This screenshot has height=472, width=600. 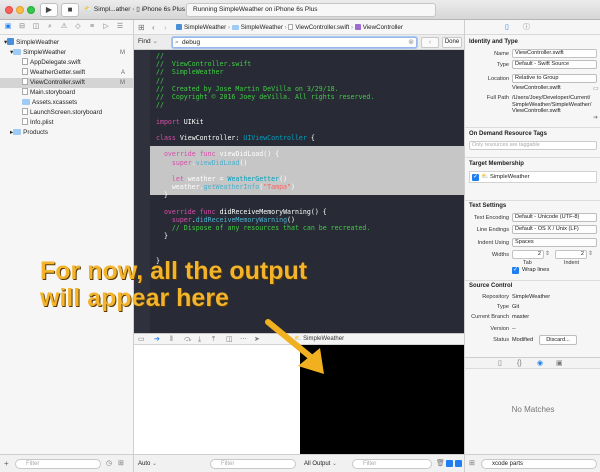 I want to click on code-line: class ViewController: UIViewController {, so click(x=235, y=138).